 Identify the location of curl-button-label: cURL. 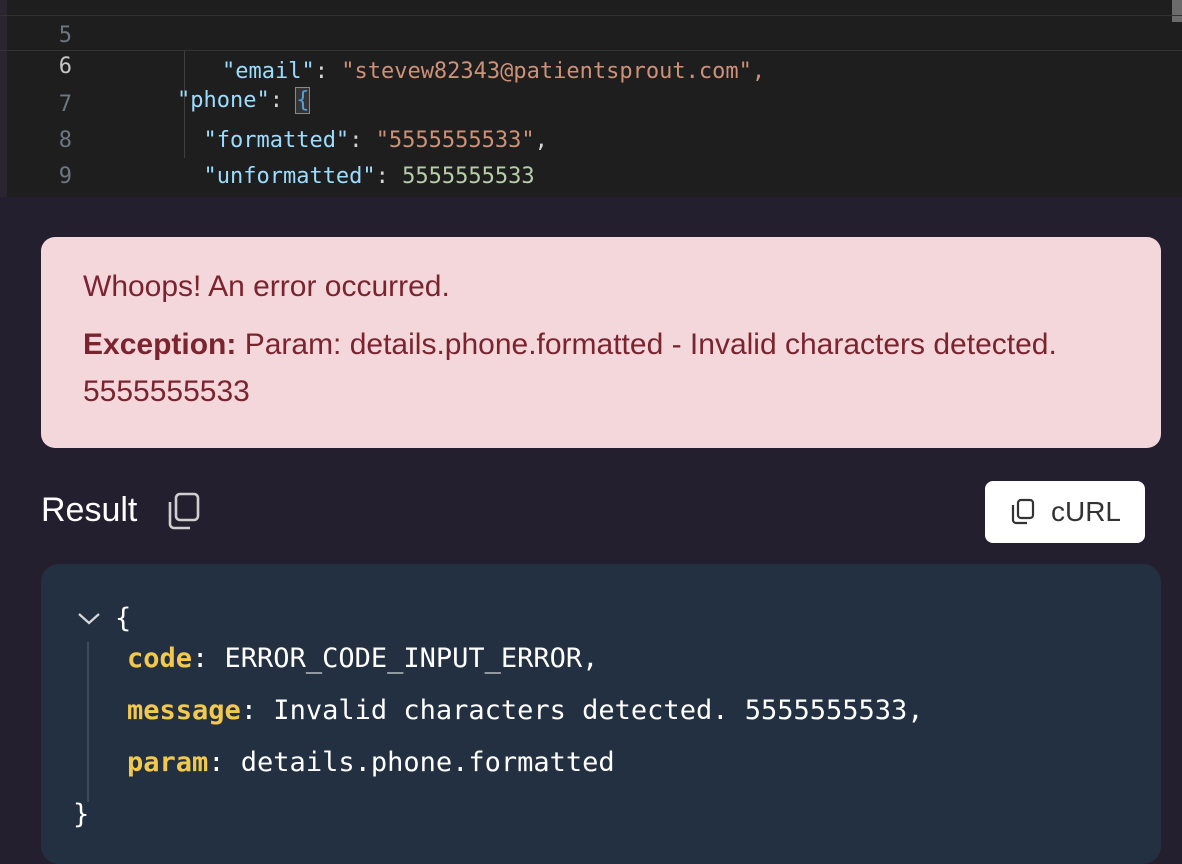
(1085, 511).